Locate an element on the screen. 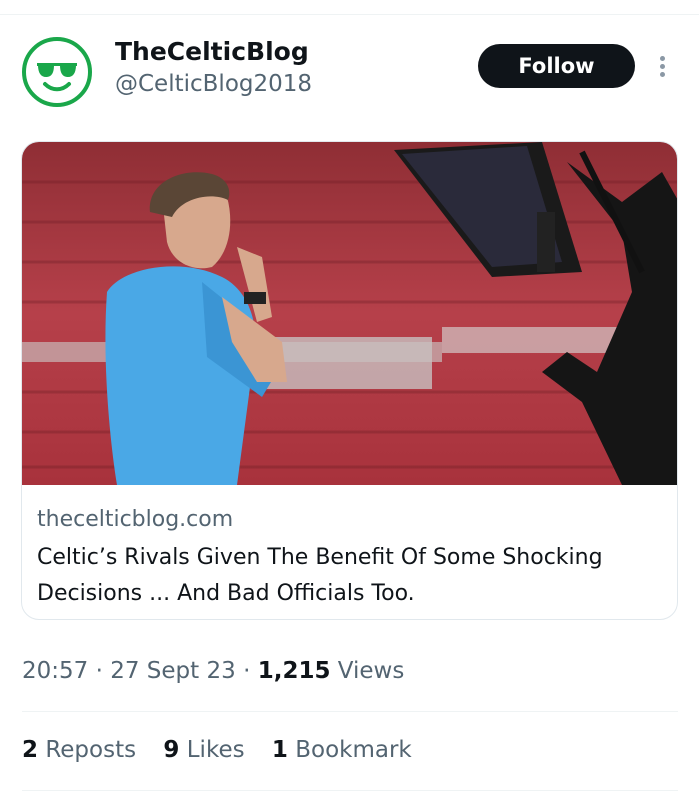  reposts-count: 2 is located at coordinates (30, 750).